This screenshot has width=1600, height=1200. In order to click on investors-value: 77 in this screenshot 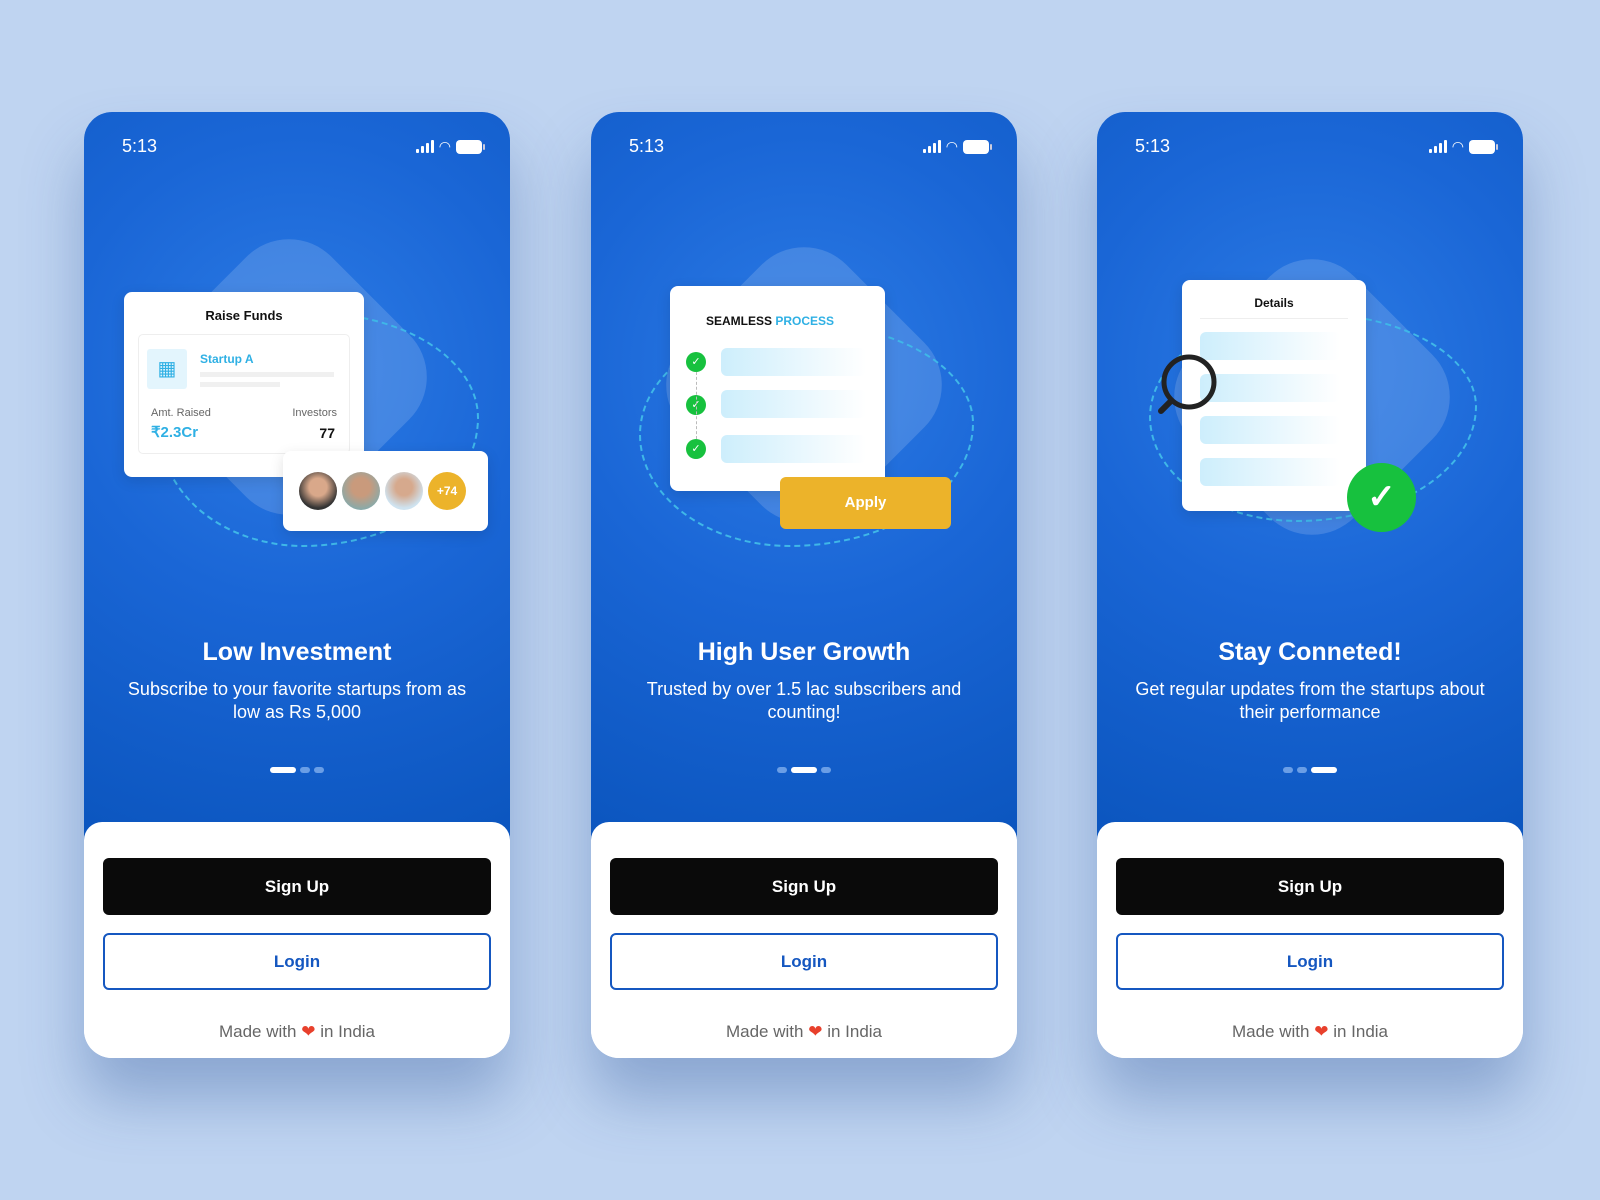, I will do `click(327, 433)`.